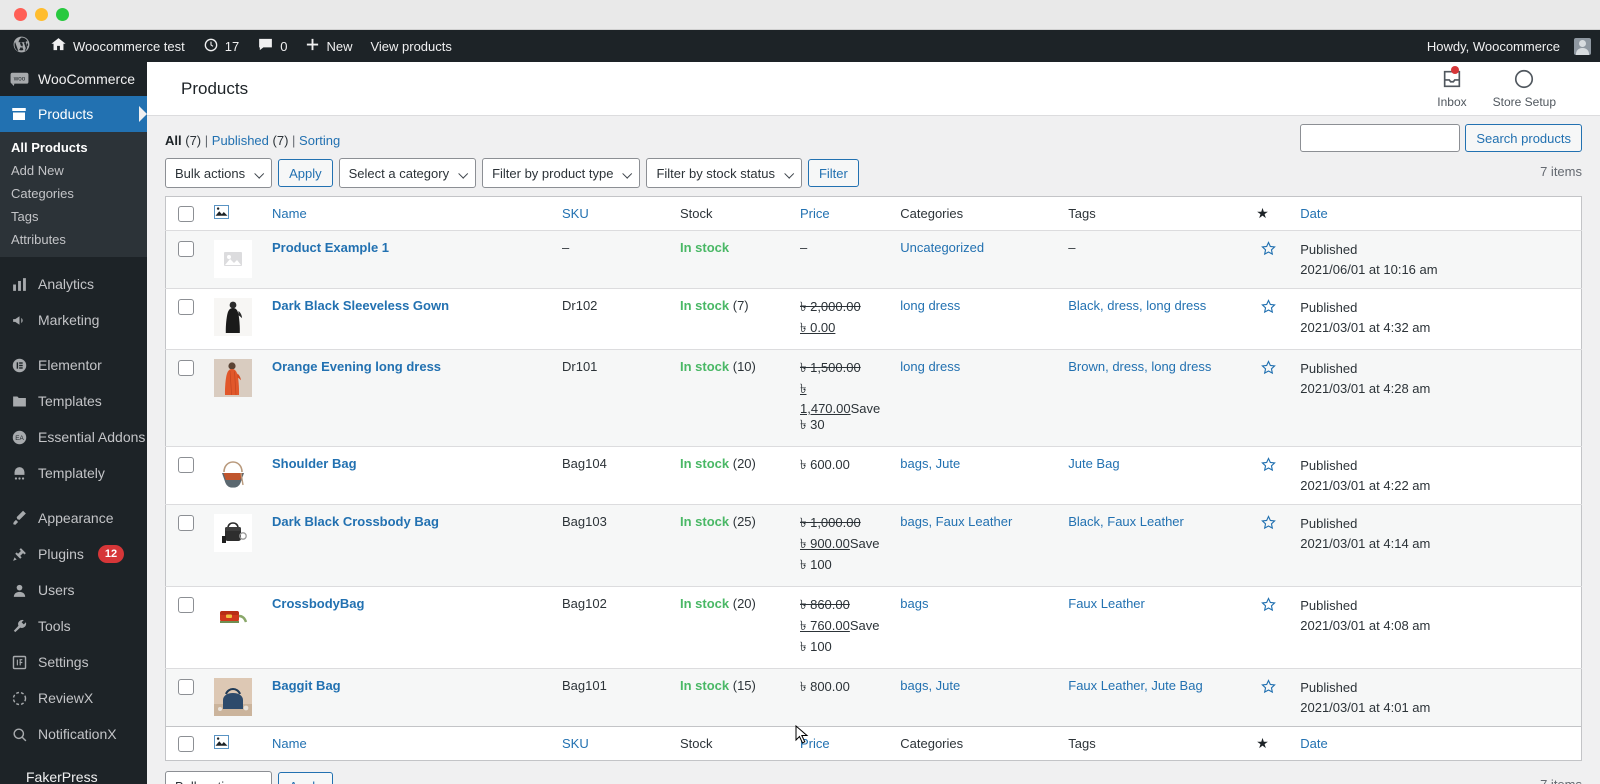 Image resolution: width=1600 pixels, height=784 pixels. Describe the element at coordinates (233, 317) in the screenshot. I see `product-thumbnail-gown` at that location.